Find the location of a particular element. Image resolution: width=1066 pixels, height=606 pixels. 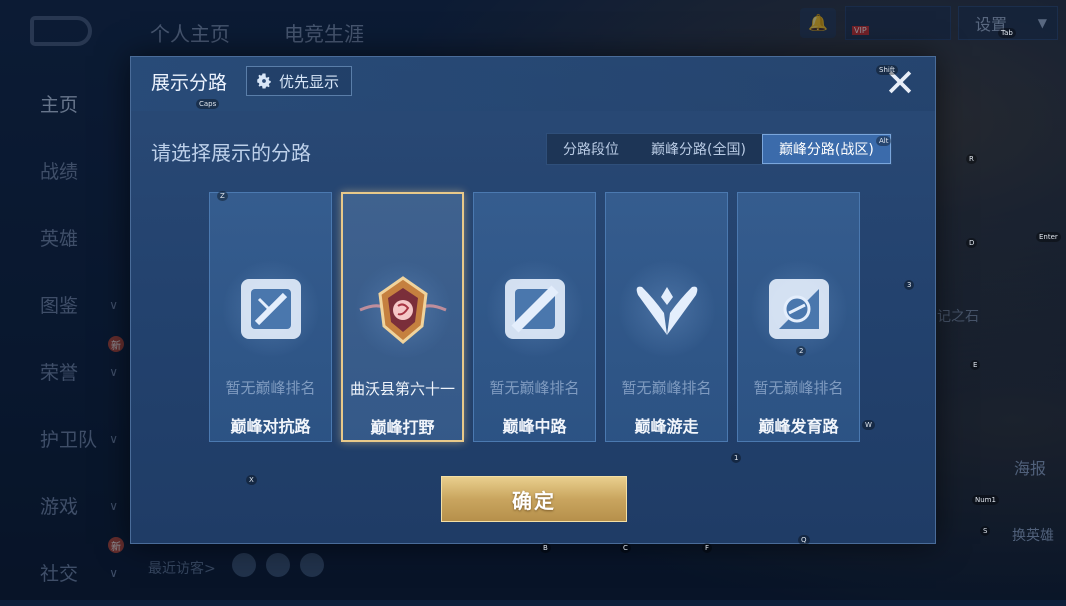

lane-card-roam: 暂无巅峰排名 巅峰游走 is located at coordinates (666, 317).